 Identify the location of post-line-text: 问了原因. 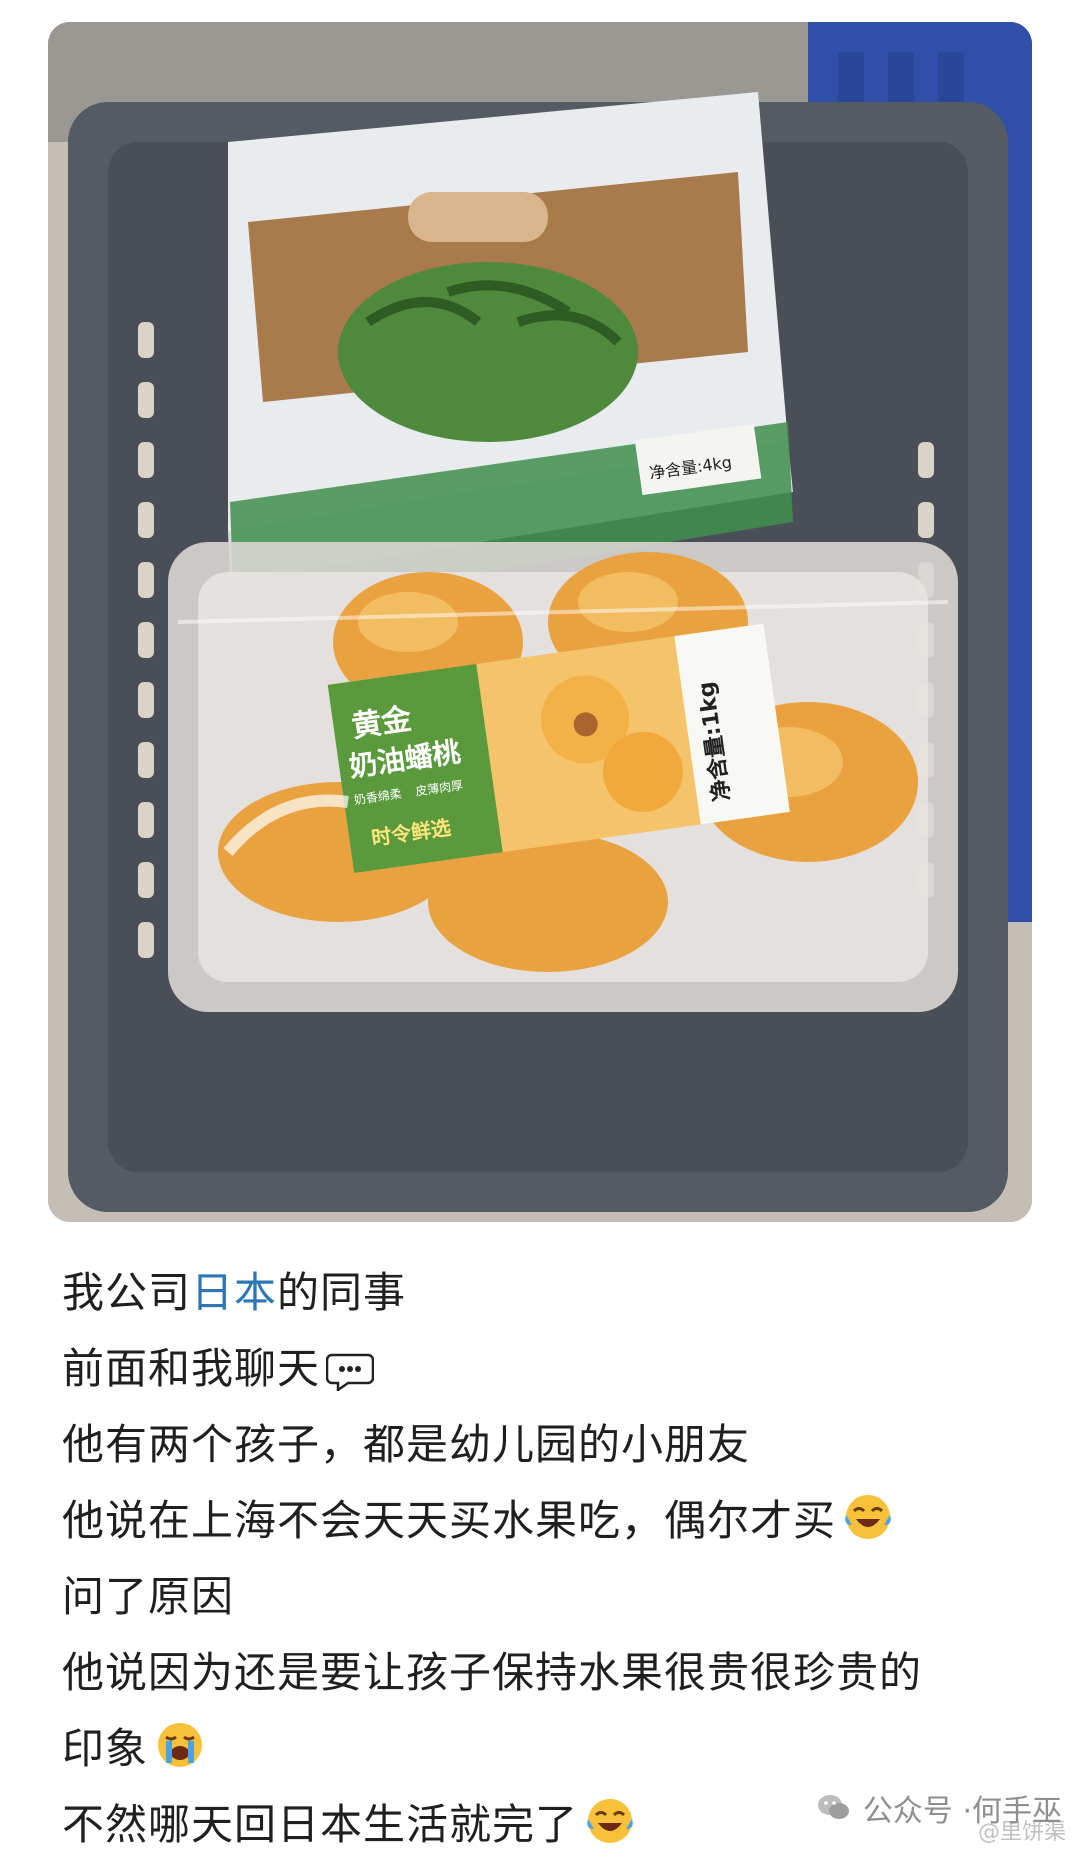
(148, 1596).